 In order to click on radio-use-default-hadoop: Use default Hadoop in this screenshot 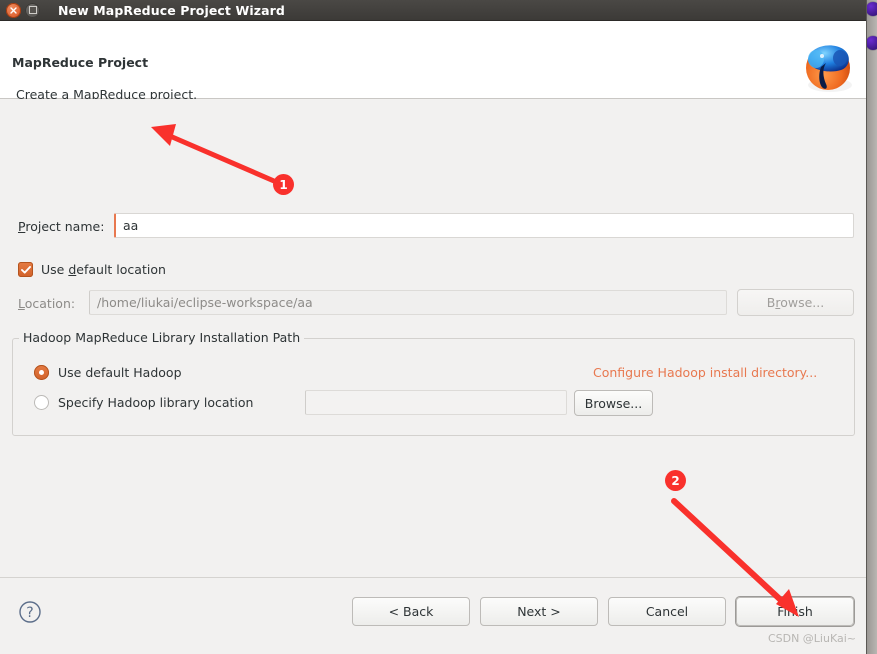, I will do `click(108, 372)`.